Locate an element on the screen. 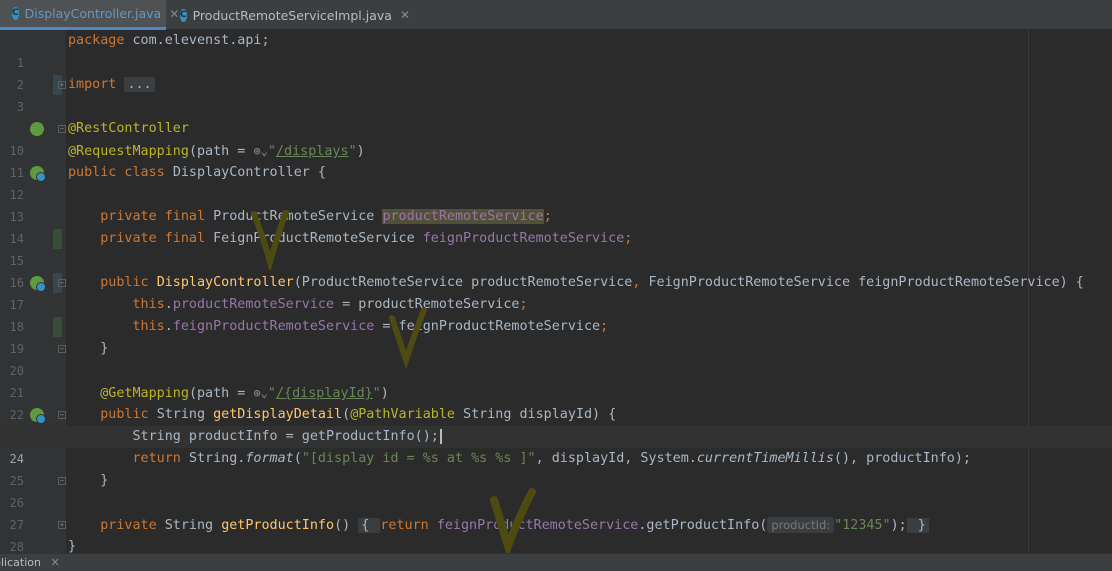 This screenshot has width=1112, height=571. run-tab-label: plication is located at coordinates (20, 562).